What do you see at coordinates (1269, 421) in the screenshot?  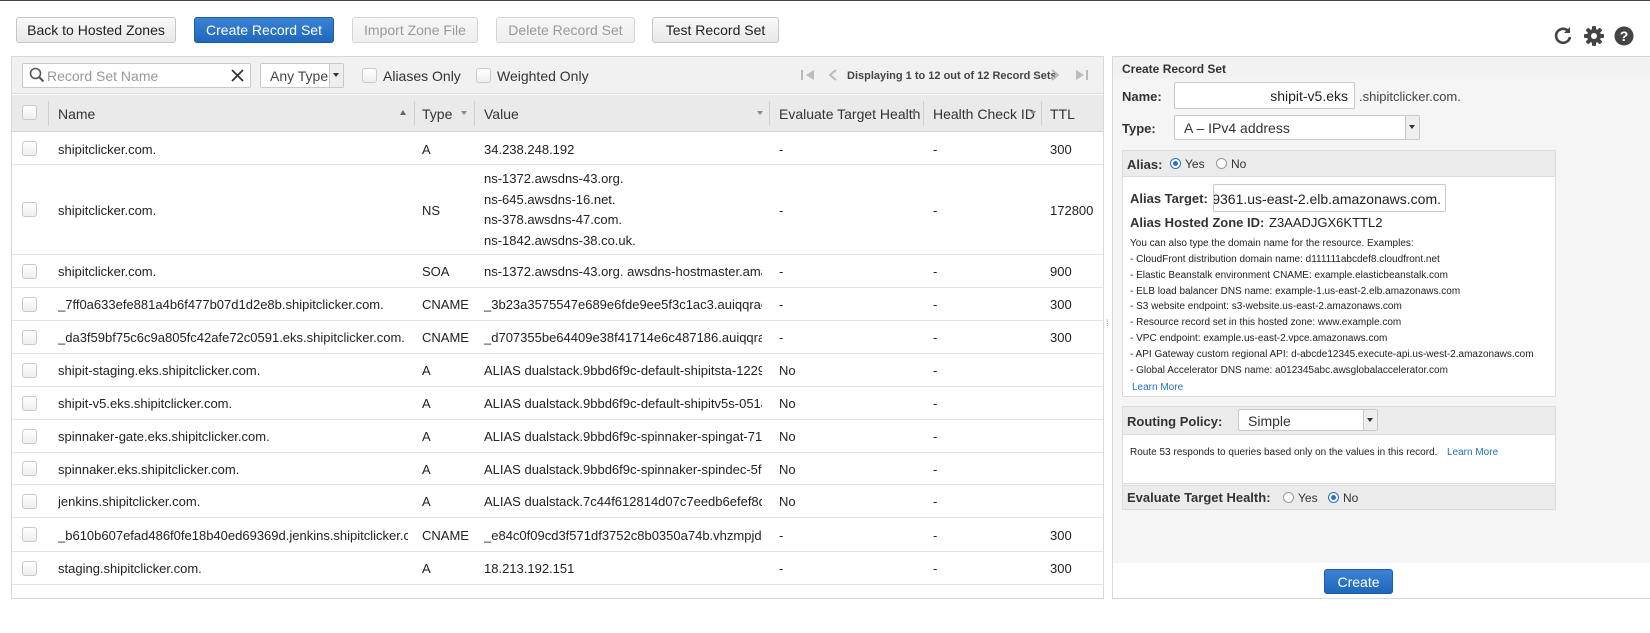 I see `routing-policy-value: Simple` at bounding box center [1269, 421].